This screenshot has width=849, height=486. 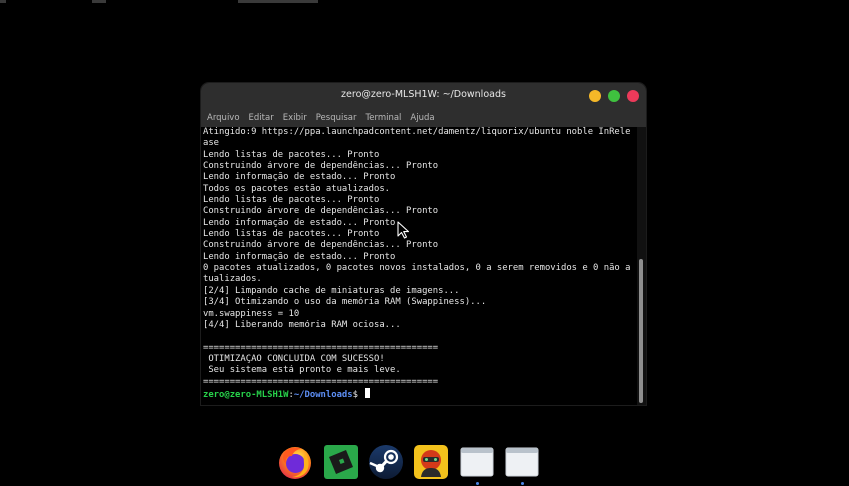 What do you see at coordinates (294, 358) in the screenshot?
I see `terminal-line: OTIMIZAÇÃO CONCLUÍDA COM SUCESSO!` at bounding box center [294, 358].